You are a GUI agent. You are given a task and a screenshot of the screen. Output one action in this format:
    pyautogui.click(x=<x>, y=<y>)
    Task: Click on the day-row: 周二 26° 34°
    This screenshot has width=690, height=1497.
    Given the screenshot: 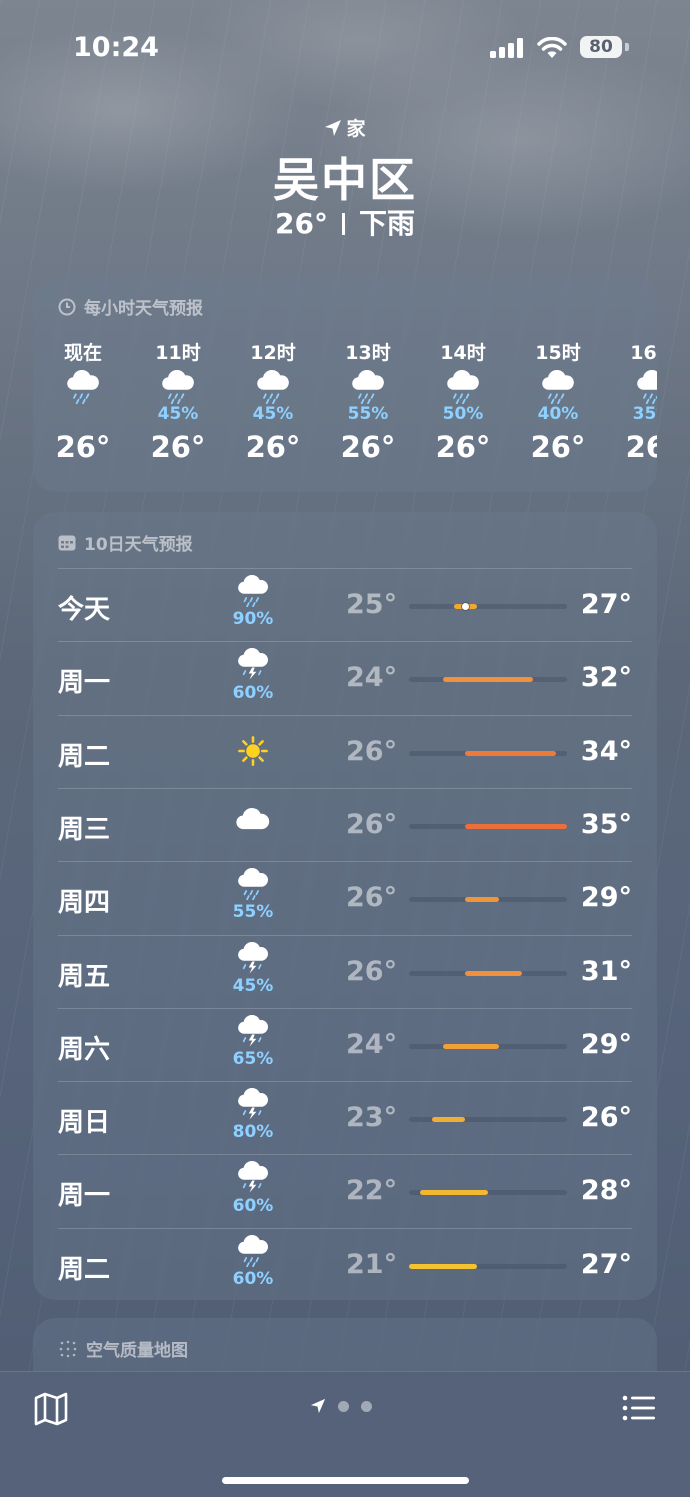 What is the action you would take?
    pyautogui.click(x=345, y=752)
    